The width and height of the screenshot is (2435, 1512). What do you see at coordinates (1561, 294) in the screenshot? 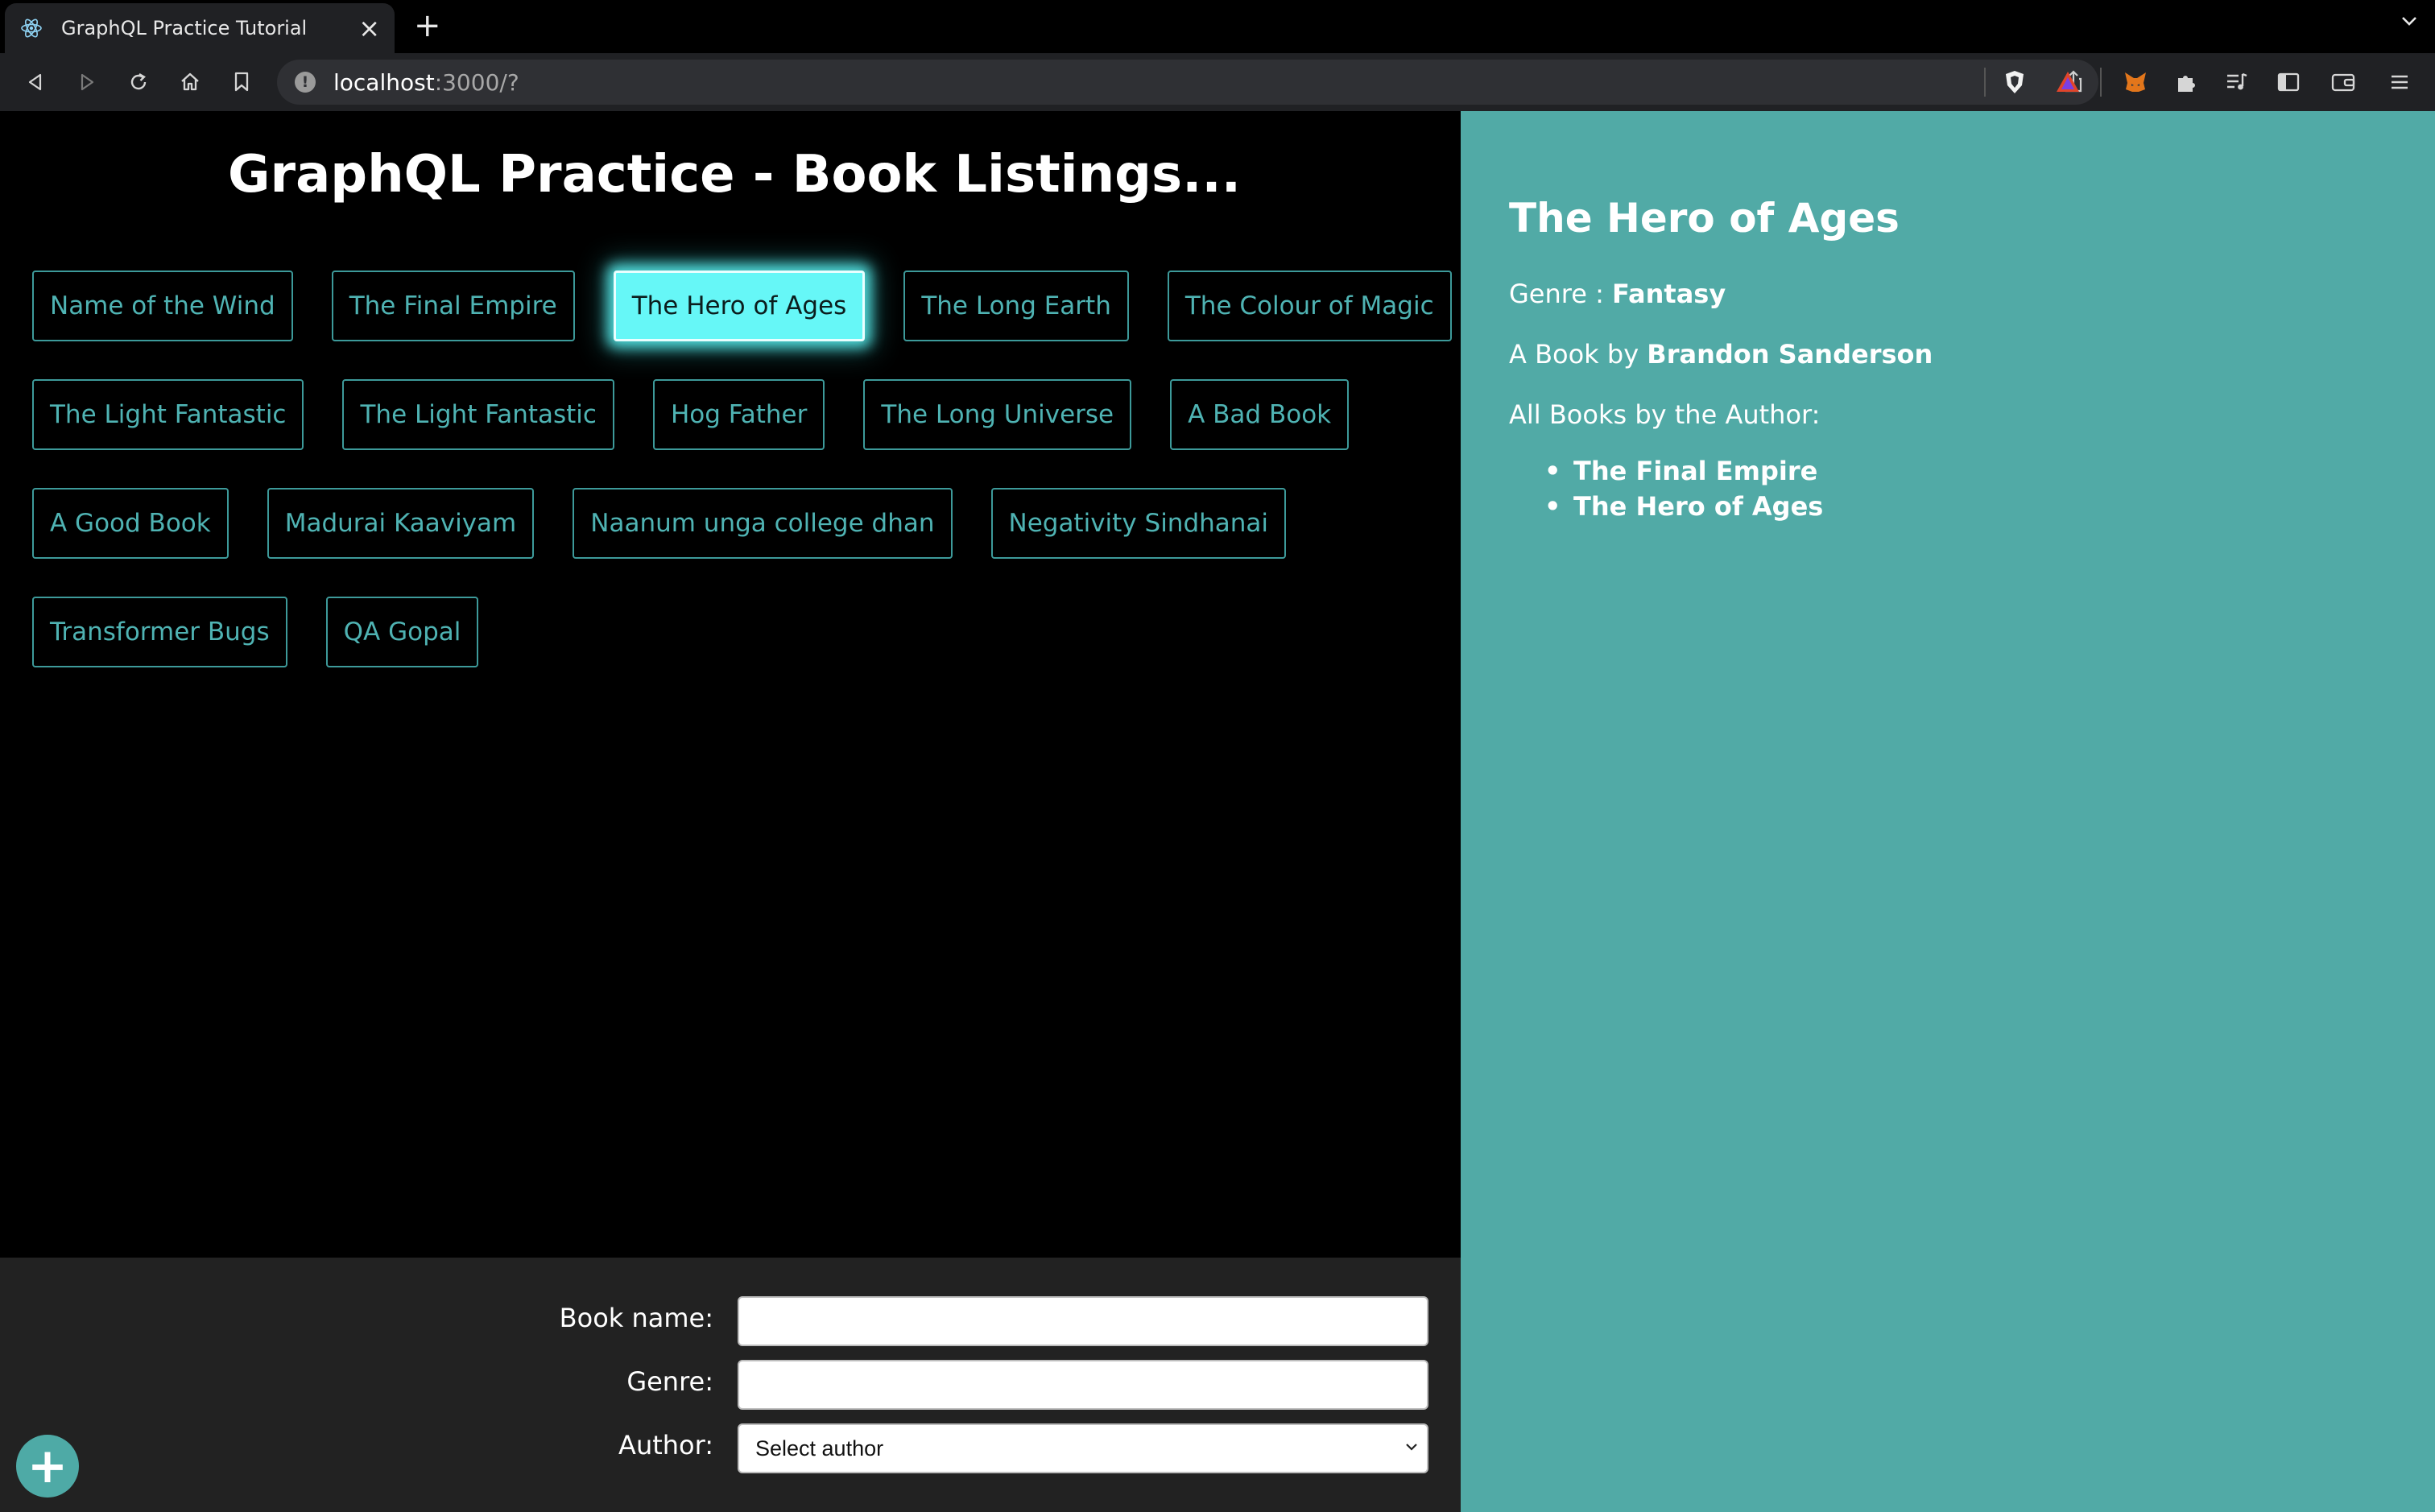
I see `genre-prefix: Genre :` at bounding box center [1561, 294].